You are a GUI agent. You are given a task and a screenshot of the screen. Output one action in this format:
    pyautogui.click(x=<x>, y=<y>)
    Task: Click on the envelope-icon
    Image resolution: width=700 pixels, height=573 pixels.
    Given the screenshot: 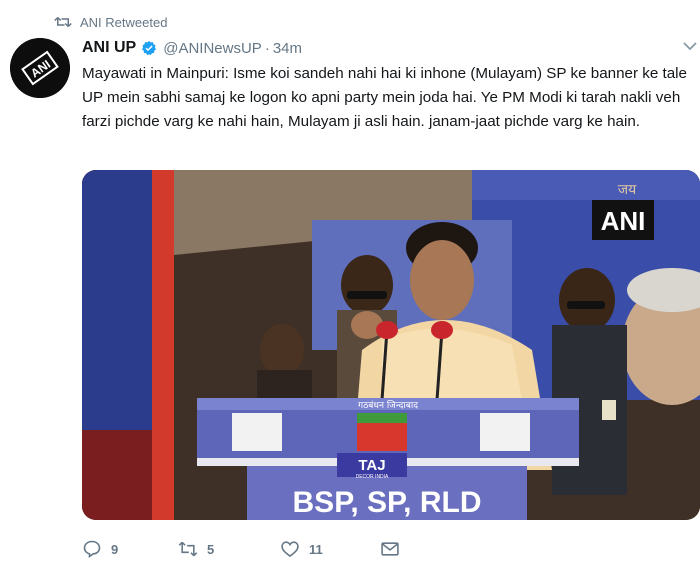 What is the action you would take?
    pyautogui.click(x=390, y=549)
    